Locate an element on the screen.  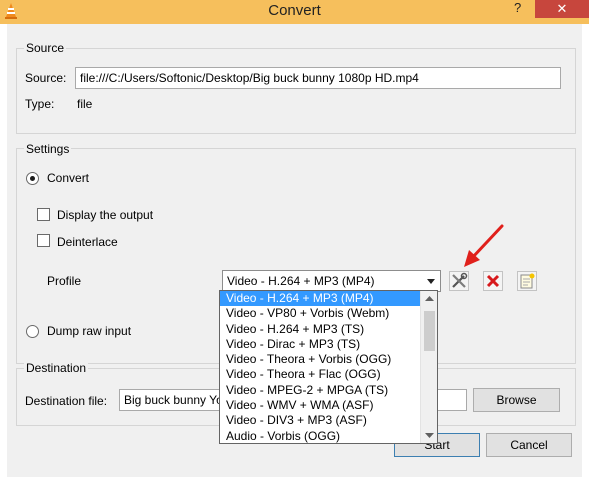
profile-option: Video - Theora + Flac (OGG) is located at coordinates (320, 374).